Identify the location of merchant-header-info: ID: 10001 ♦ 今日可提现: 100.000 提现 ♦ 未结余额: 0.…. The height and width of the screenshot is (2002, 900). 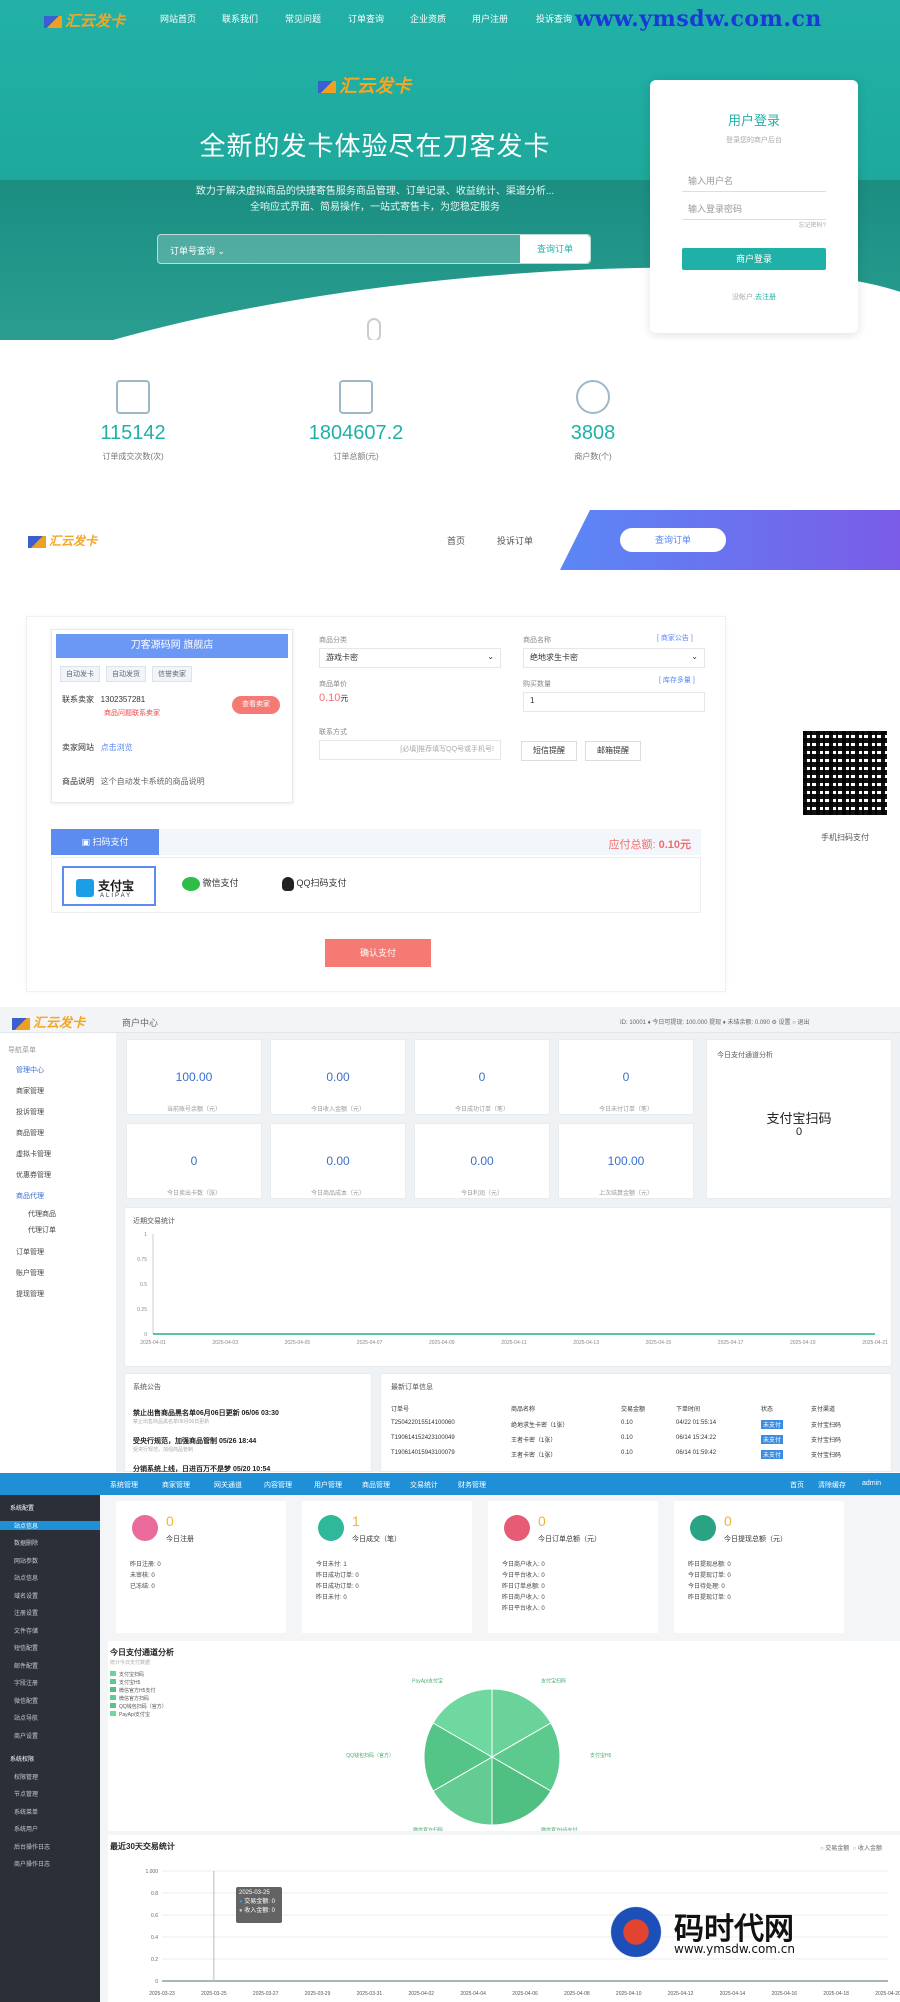
(715, 1023).